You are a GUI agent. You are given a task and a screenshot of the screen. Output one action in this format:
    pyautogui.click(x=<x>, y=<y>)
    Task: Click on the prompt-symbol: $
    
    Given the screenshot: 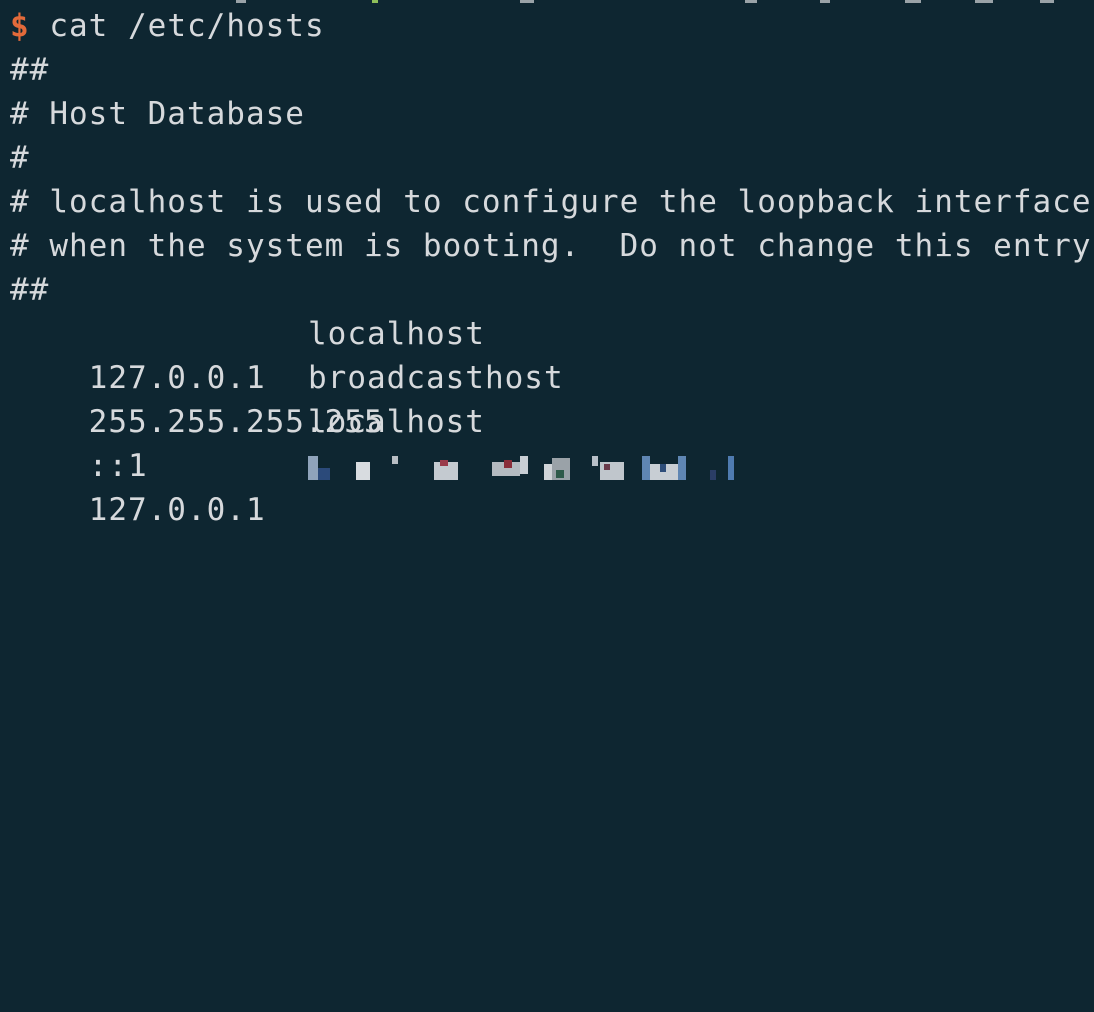 What is the action you would take?
    pyautogui.click(x=20, y=26)
    